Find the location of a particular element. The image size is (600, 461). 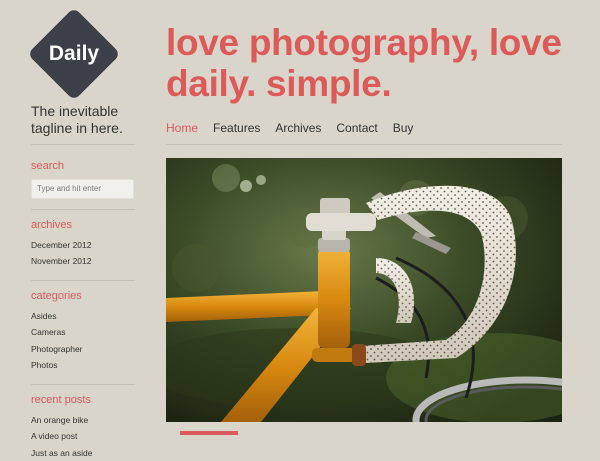

site-logo: Daily is located at coordinates (74, 54).